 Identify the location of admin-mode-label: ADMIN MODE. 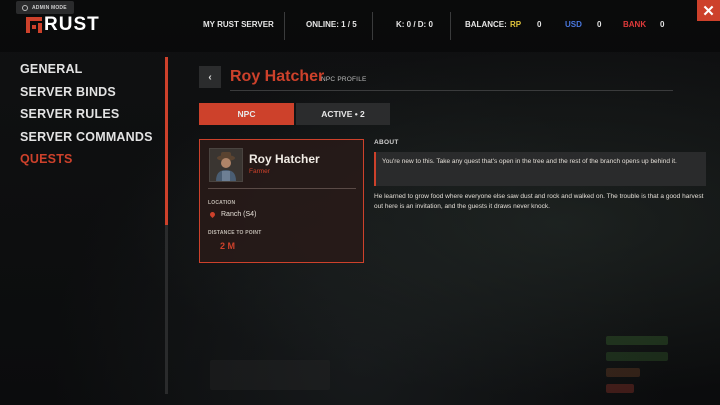
(49, 7).